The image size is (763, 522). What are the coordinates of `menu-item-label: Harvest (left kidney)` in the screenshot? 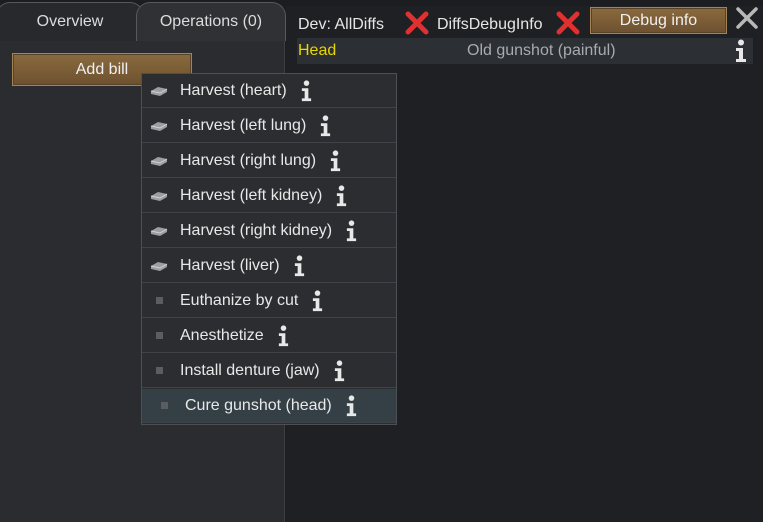 It's located at (251, 195).